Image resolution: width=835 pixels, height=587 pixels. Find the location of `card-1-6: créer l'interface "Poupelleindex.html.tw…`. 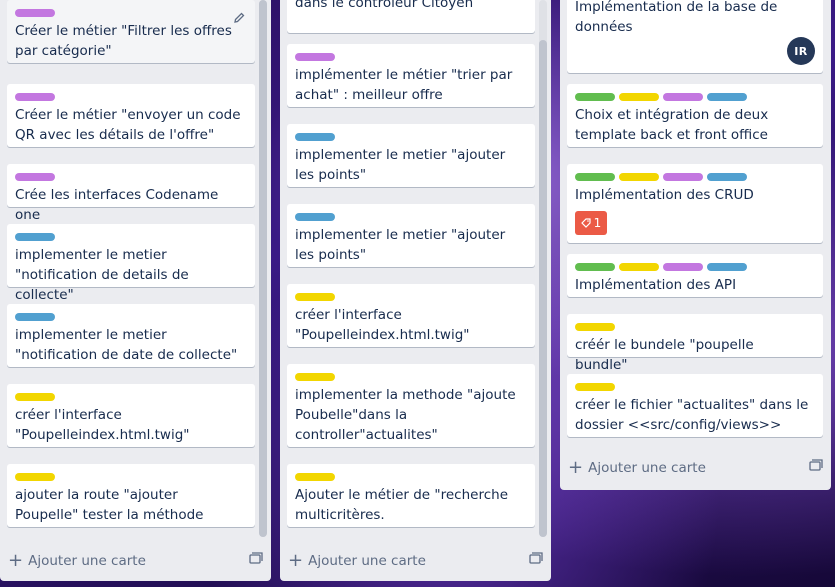

card-1-6: créer l'interface "Poupelleindex.html.tw… is located at coordinates (131, 415).